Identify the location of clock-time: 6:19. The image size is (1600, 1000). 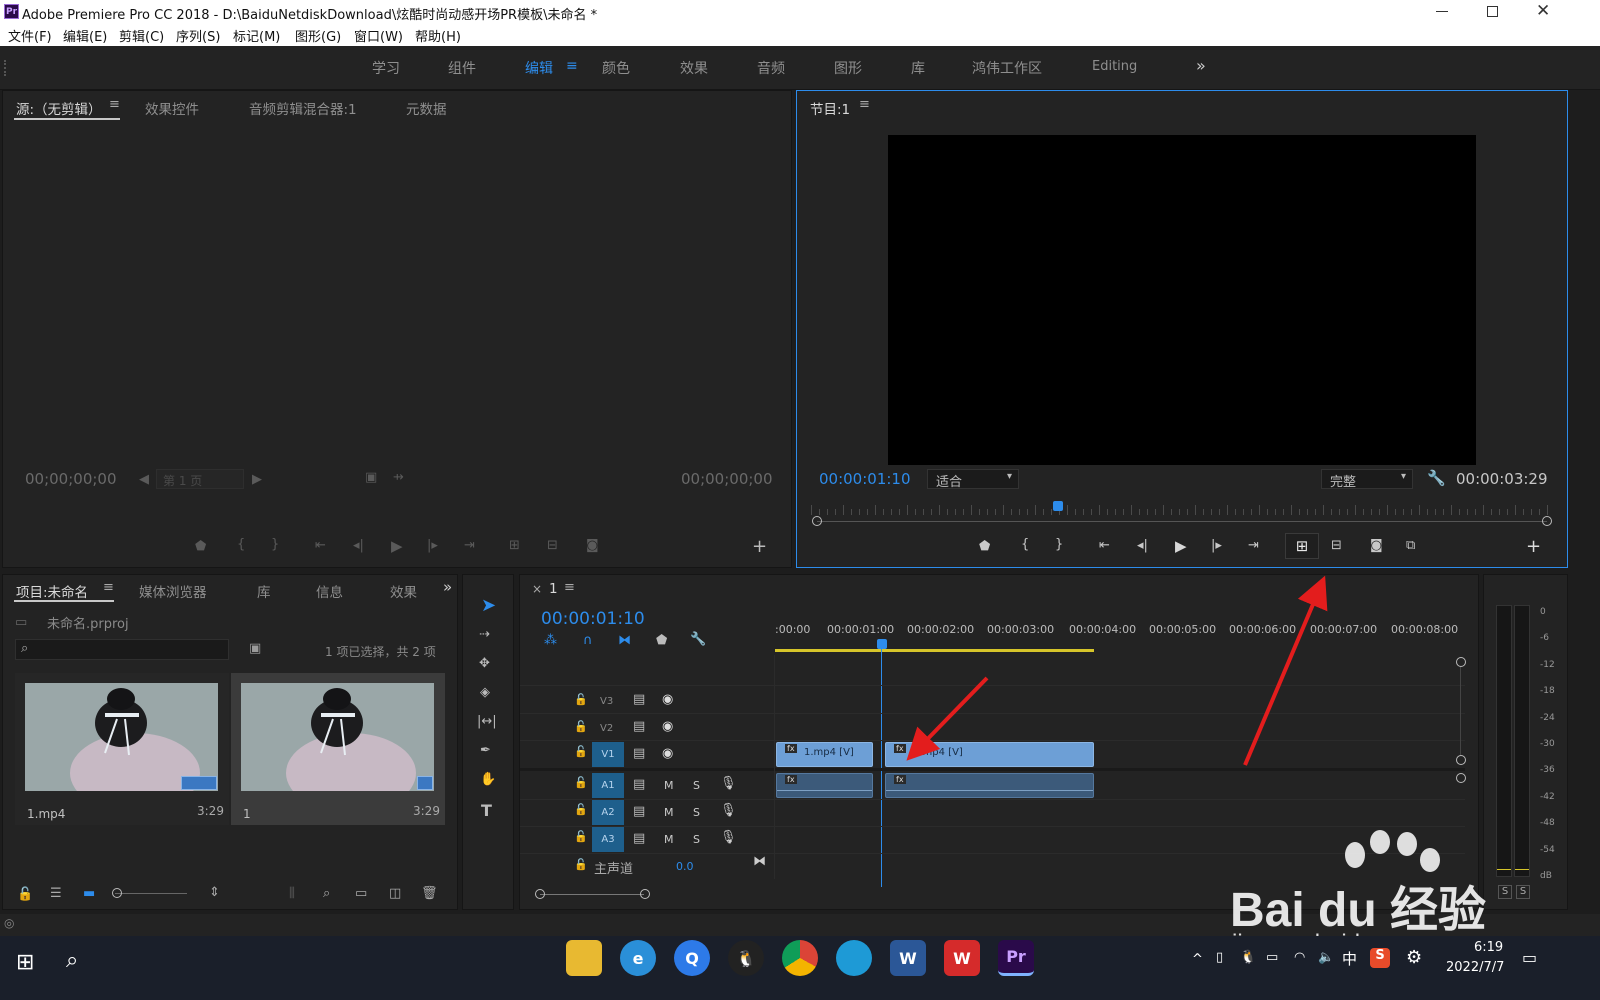
(1488, 947).